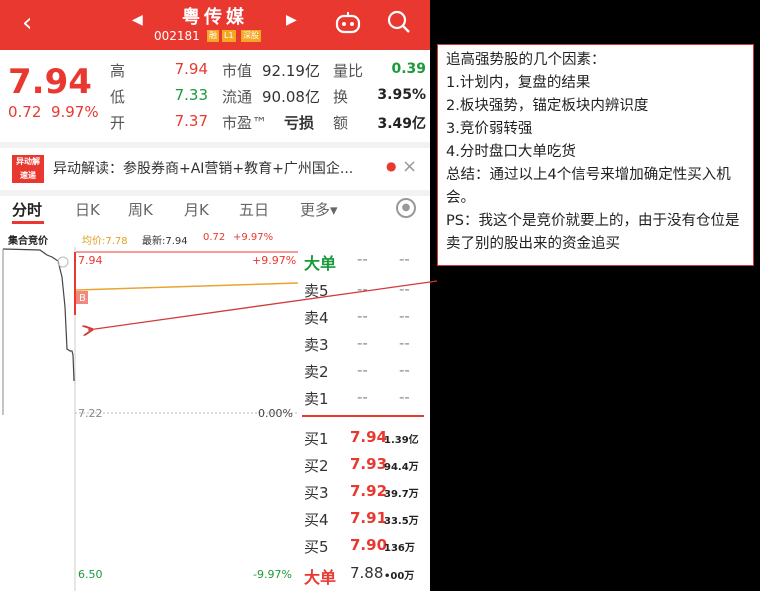  What do you see at coordinates (215, 211) in the screenshot?
I see `chart-tabs: 分时 日K 周K 月K 五日 更多▾ ●` at bounding box center [215, 211].